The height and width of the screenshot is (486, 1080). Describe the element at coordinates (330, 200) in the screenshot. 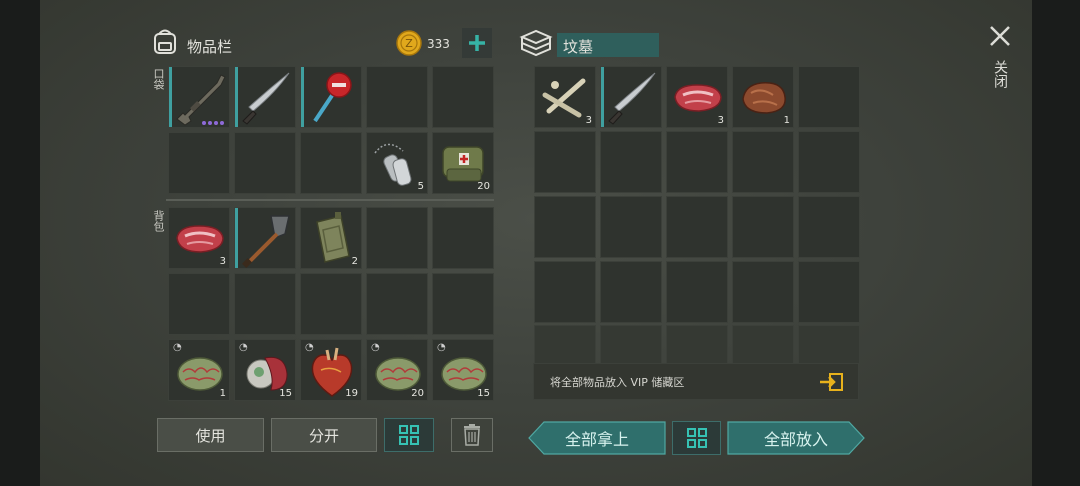

I see `section-divider` at that location.